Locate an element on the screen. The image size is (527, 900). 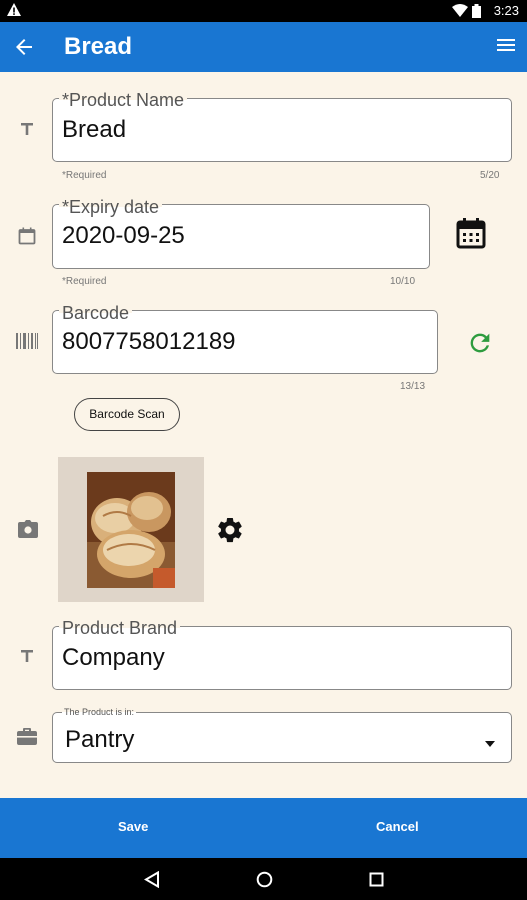
wifi-icon is located at coordinates (460, 13).